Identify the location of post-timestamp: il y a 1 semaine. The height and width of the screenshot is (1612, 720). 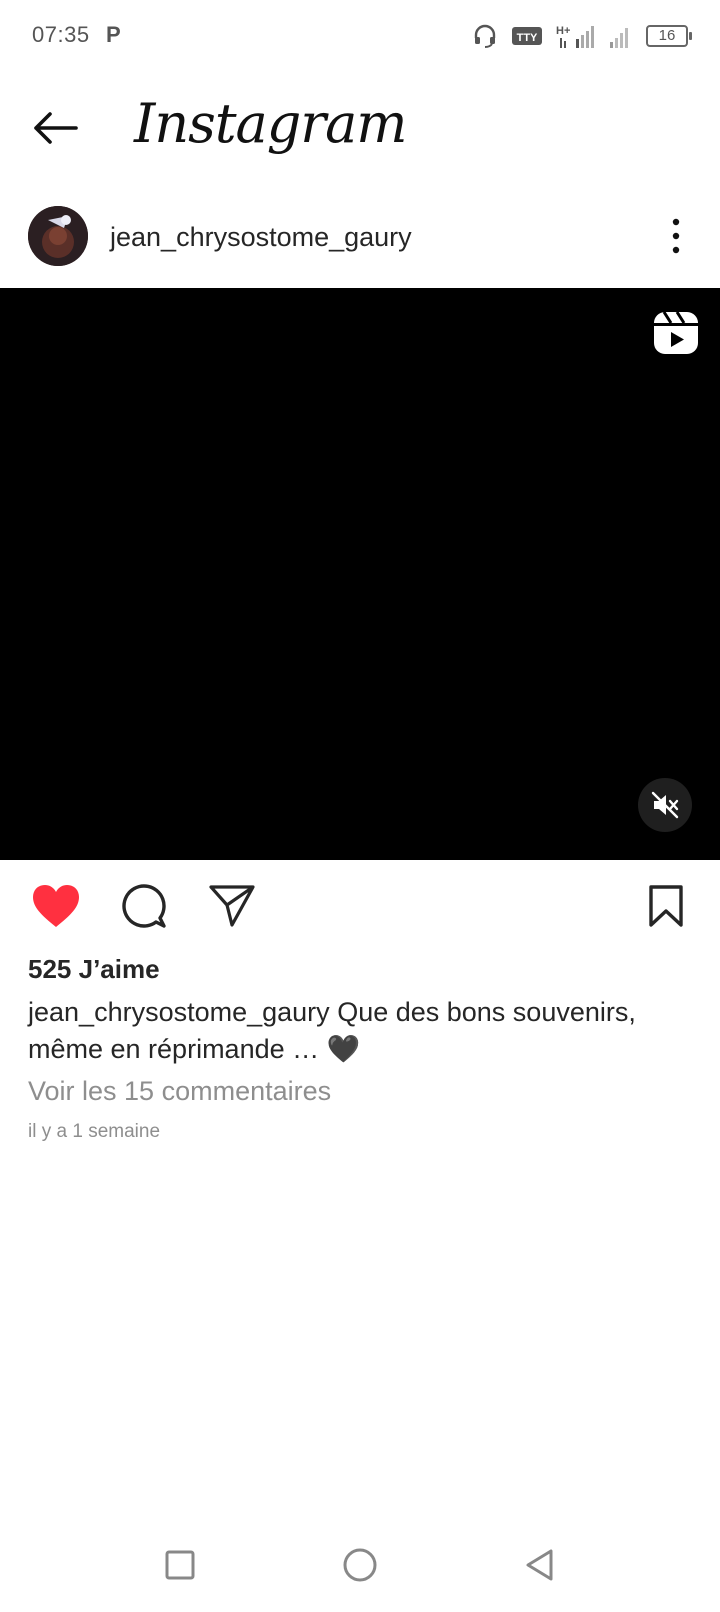
(94, 1131).